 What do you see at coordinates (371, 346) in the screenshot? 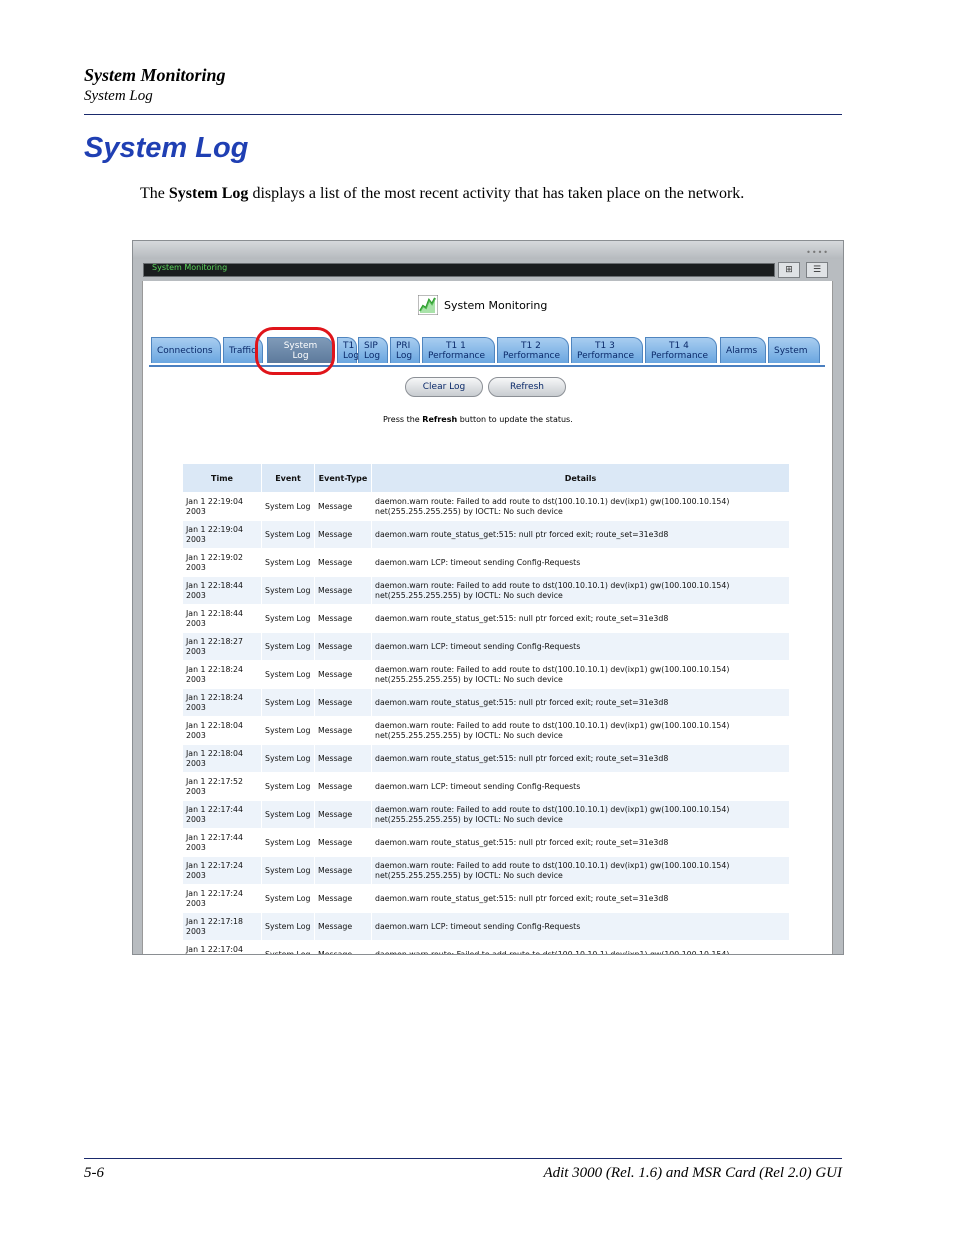
I see `tab-label-line1: SIP` at bounding box center [371, 346].